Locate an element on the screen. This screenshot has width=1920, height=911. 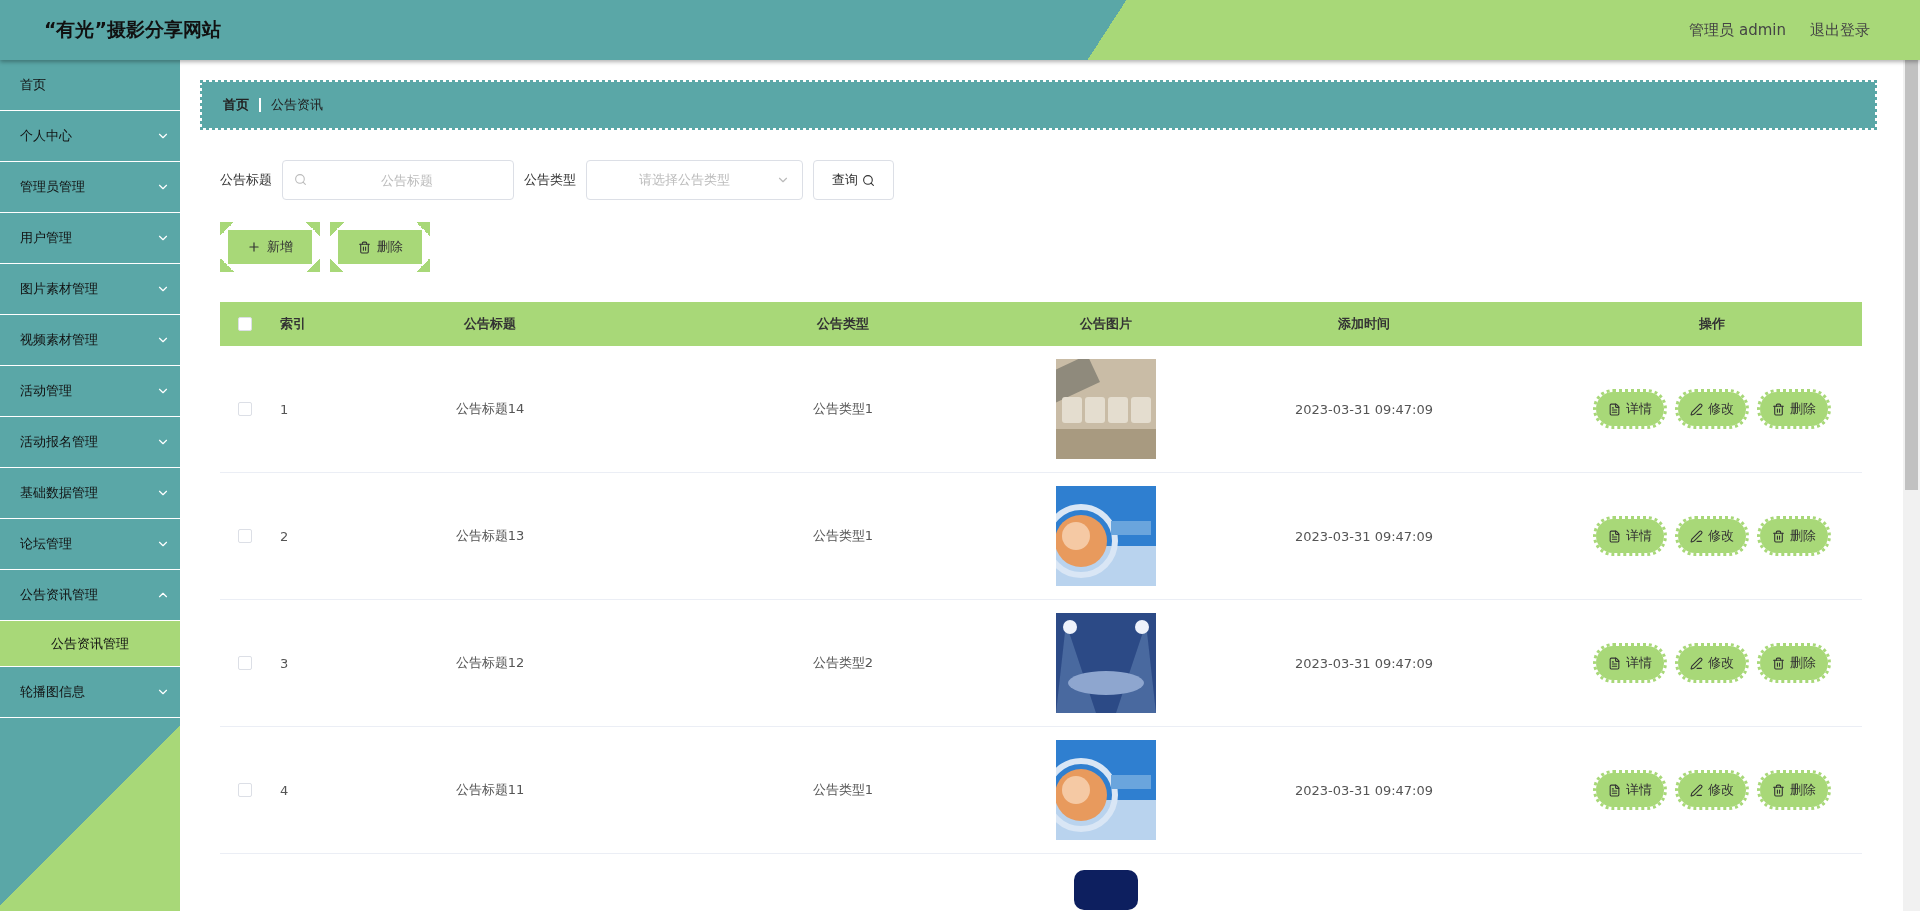
title-search-field: 公告标题 is located at coordinates (398, 180).